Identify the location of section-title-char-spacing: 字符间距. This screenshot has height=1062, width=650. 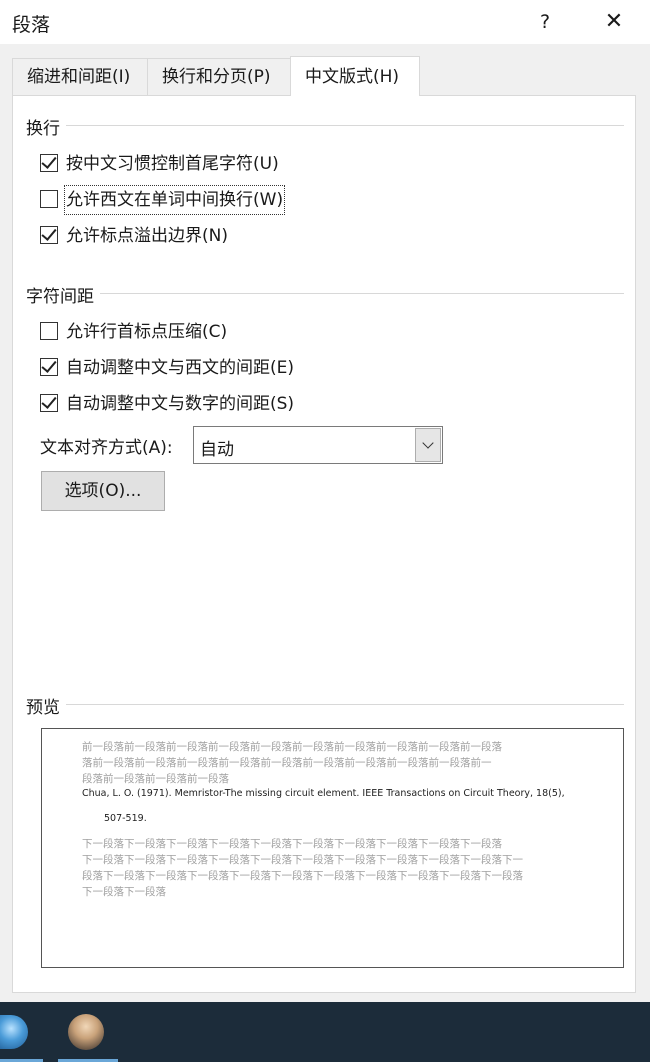
(63, 294).